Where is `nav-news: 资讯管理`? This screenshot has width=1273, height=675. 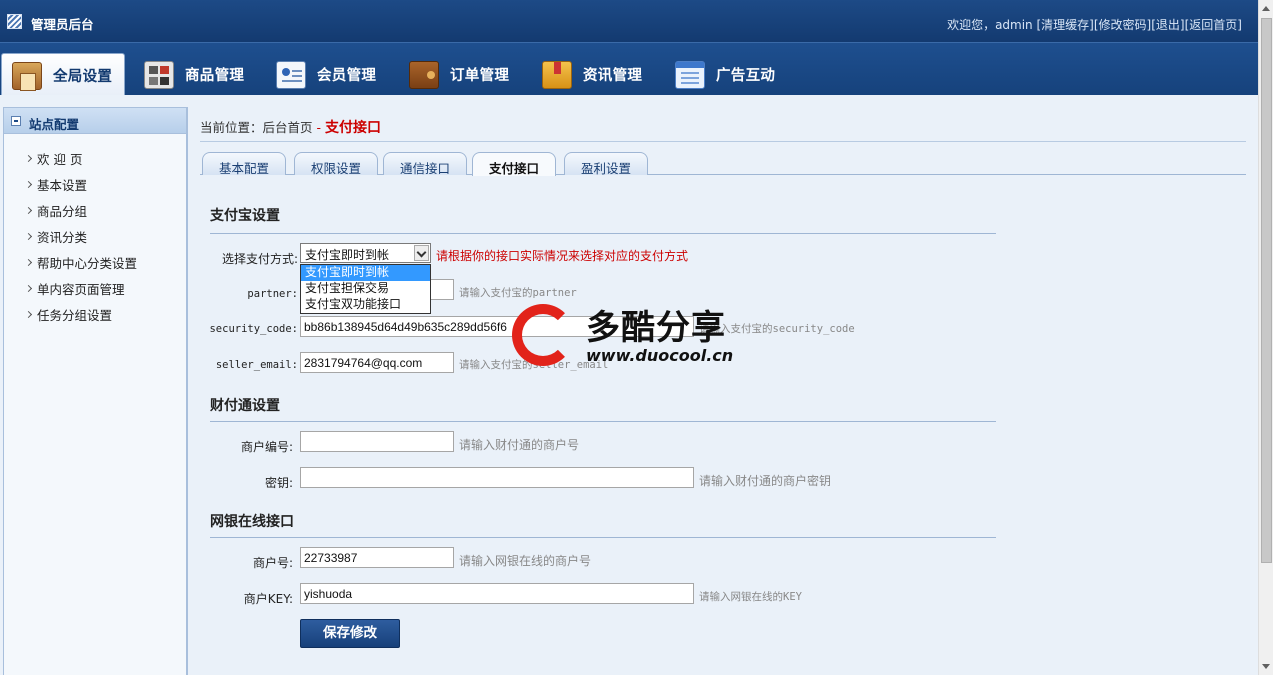
nav-news: 资讯管理 is located at coordinates (596, 74).